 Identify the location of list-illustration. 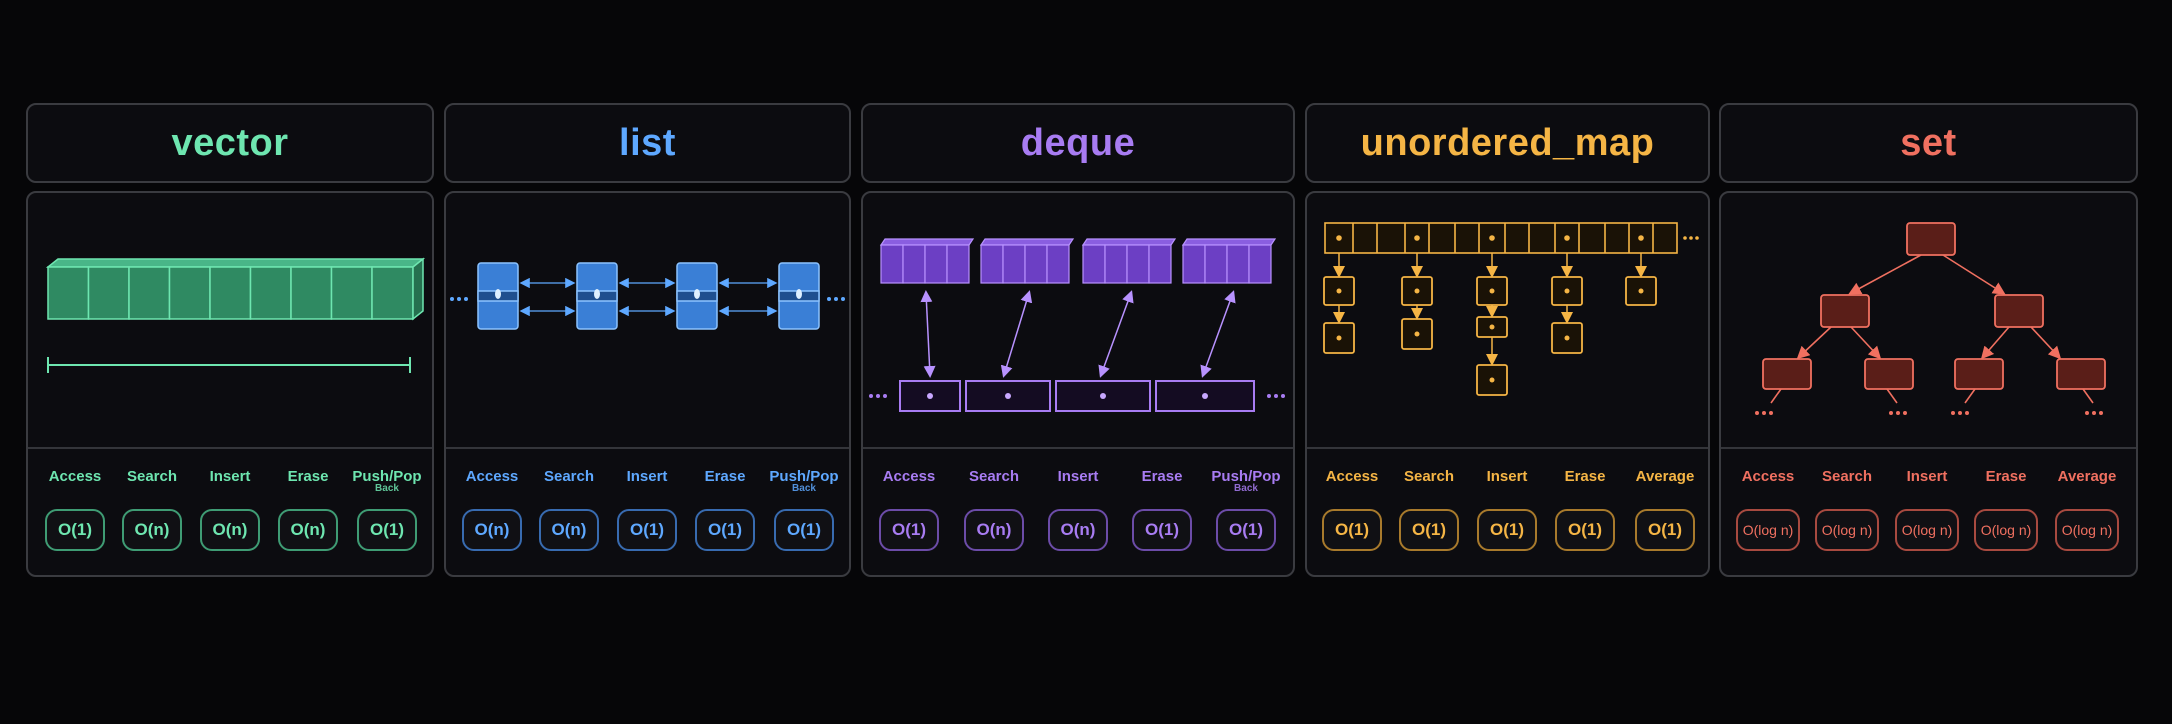
(647, 296).